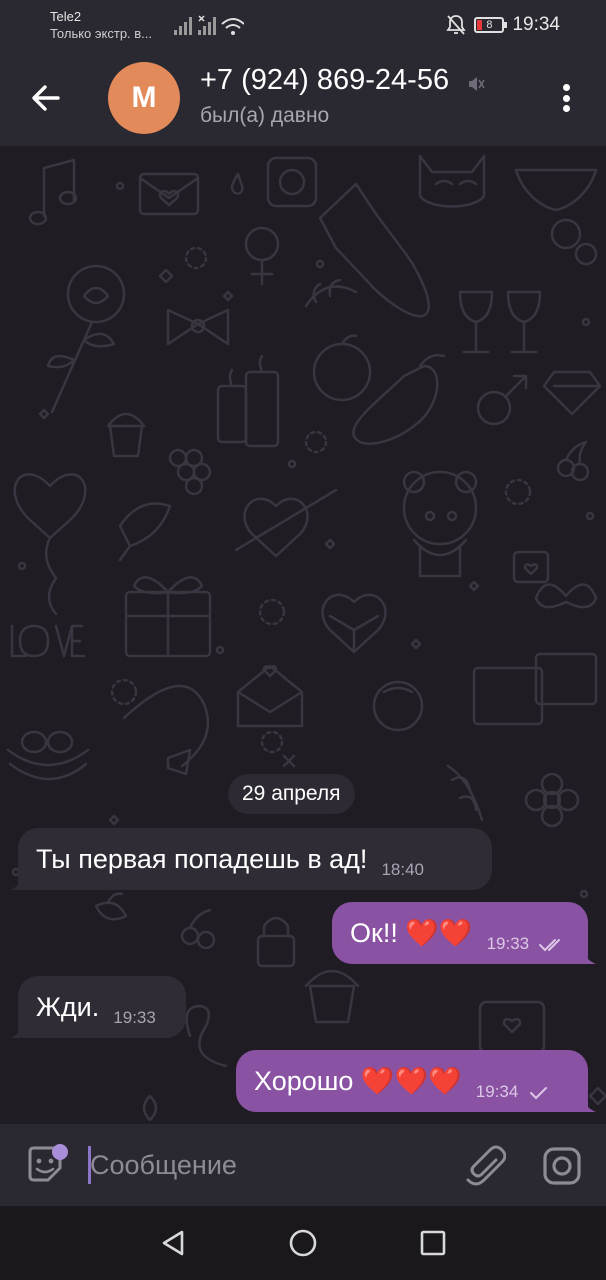  I want to click on notifications-off-icon, so click(456, 25).